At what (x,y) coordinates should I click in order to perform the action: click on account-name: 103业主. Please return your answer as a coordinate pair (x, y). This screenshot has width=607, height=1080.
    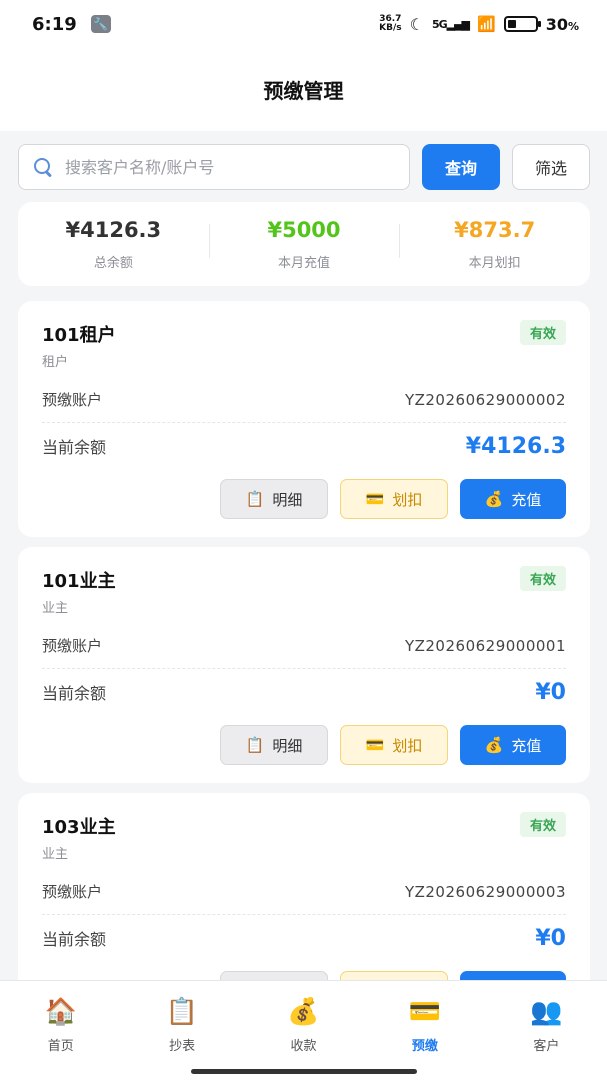
    Looking at the image, I should click on (79, 827).